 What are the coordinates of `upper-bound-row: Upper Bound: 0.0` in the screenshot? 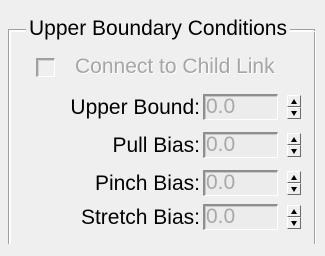 It's located at (162, 108).